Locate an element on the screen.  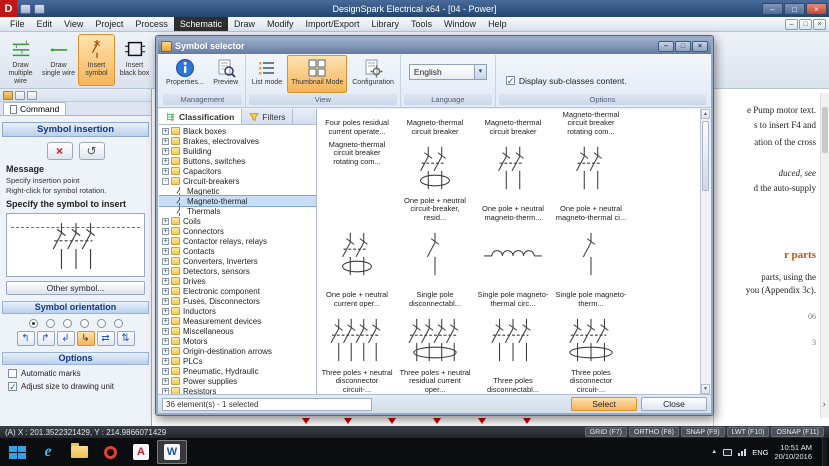
tree-item-origin-destination-arrows: + Origin-destination arrows is located at coordinates (237, 351).